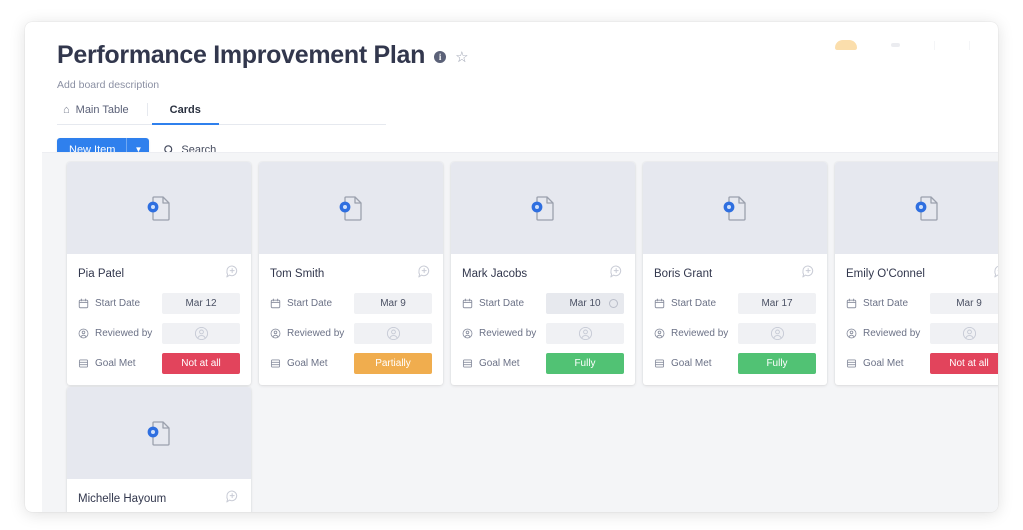  What do you see at coordinates (297, 274) in the screenshot?
I see `card-title: Tom Smith` at bounding box center [297, 274].